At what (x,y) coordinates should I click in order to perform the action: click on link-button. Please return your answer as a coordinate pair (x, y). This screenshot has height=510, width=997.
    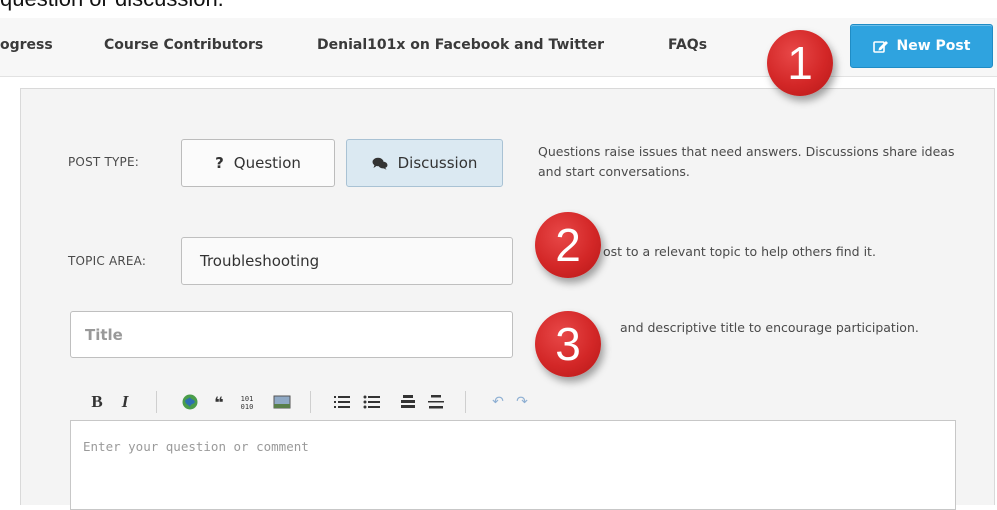
    Looking at the image, I should click on (190, 402).